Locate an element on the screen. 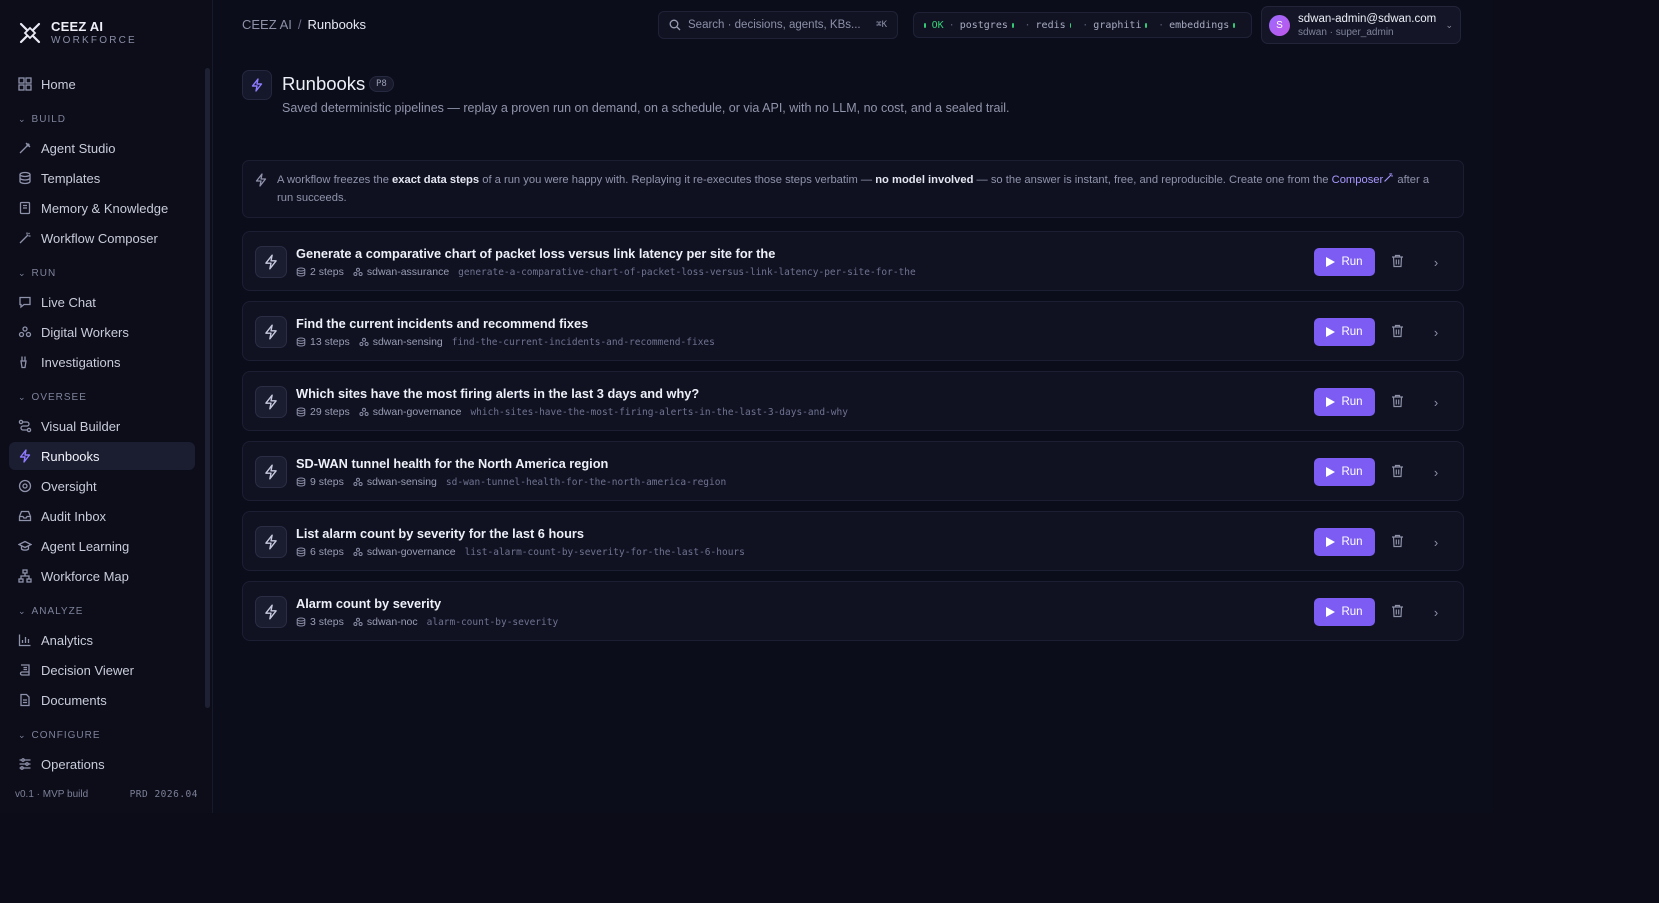 The image size is (1659, 903). avatar: S is located at coordinates (1279, 25).